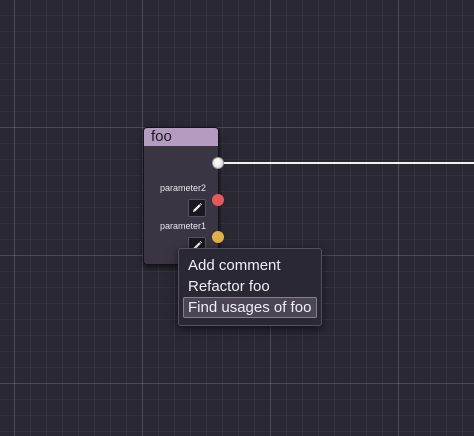  What do you see at coordinates (250, 265) in the screenshot?
I see `menu-item-add-comment: Add comment` at bounding box center [250, 265].